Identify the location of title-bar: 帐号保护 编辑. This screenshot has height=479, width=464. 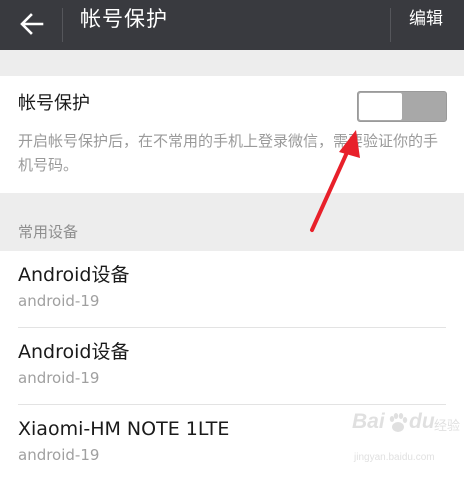
(232, 25).